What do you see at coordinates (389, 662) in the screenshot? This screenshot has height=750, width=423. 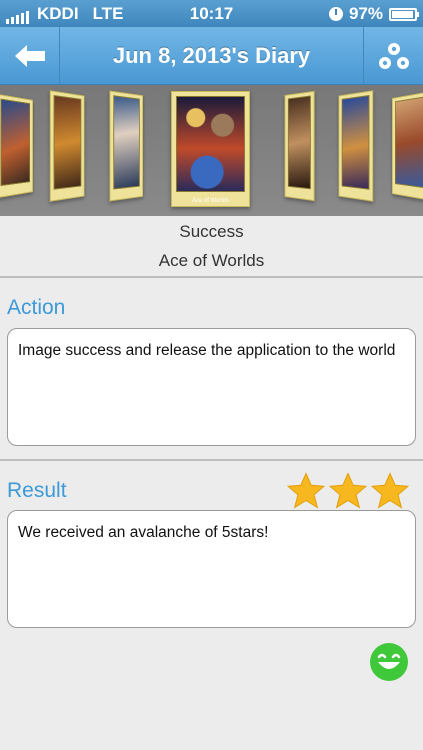 I see `smiley-icon` at bounding box center [389, 662].